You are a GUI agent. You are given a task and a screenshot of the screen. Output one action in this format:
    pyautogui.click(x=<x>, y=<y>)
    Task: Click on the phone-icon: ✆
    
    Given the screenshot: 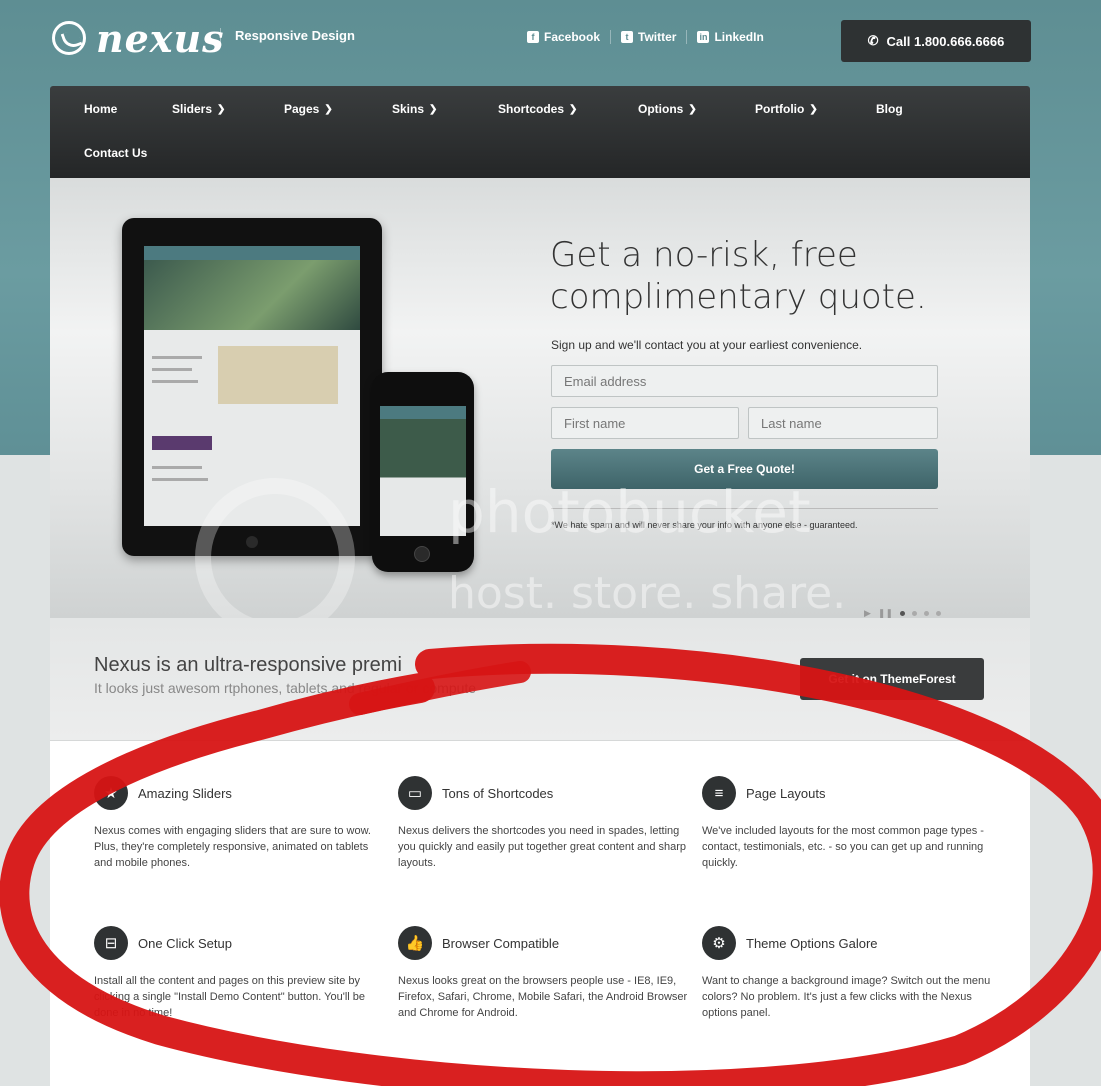 What is the action you would take?
    pyautogui.click(x=873, y=40)
    